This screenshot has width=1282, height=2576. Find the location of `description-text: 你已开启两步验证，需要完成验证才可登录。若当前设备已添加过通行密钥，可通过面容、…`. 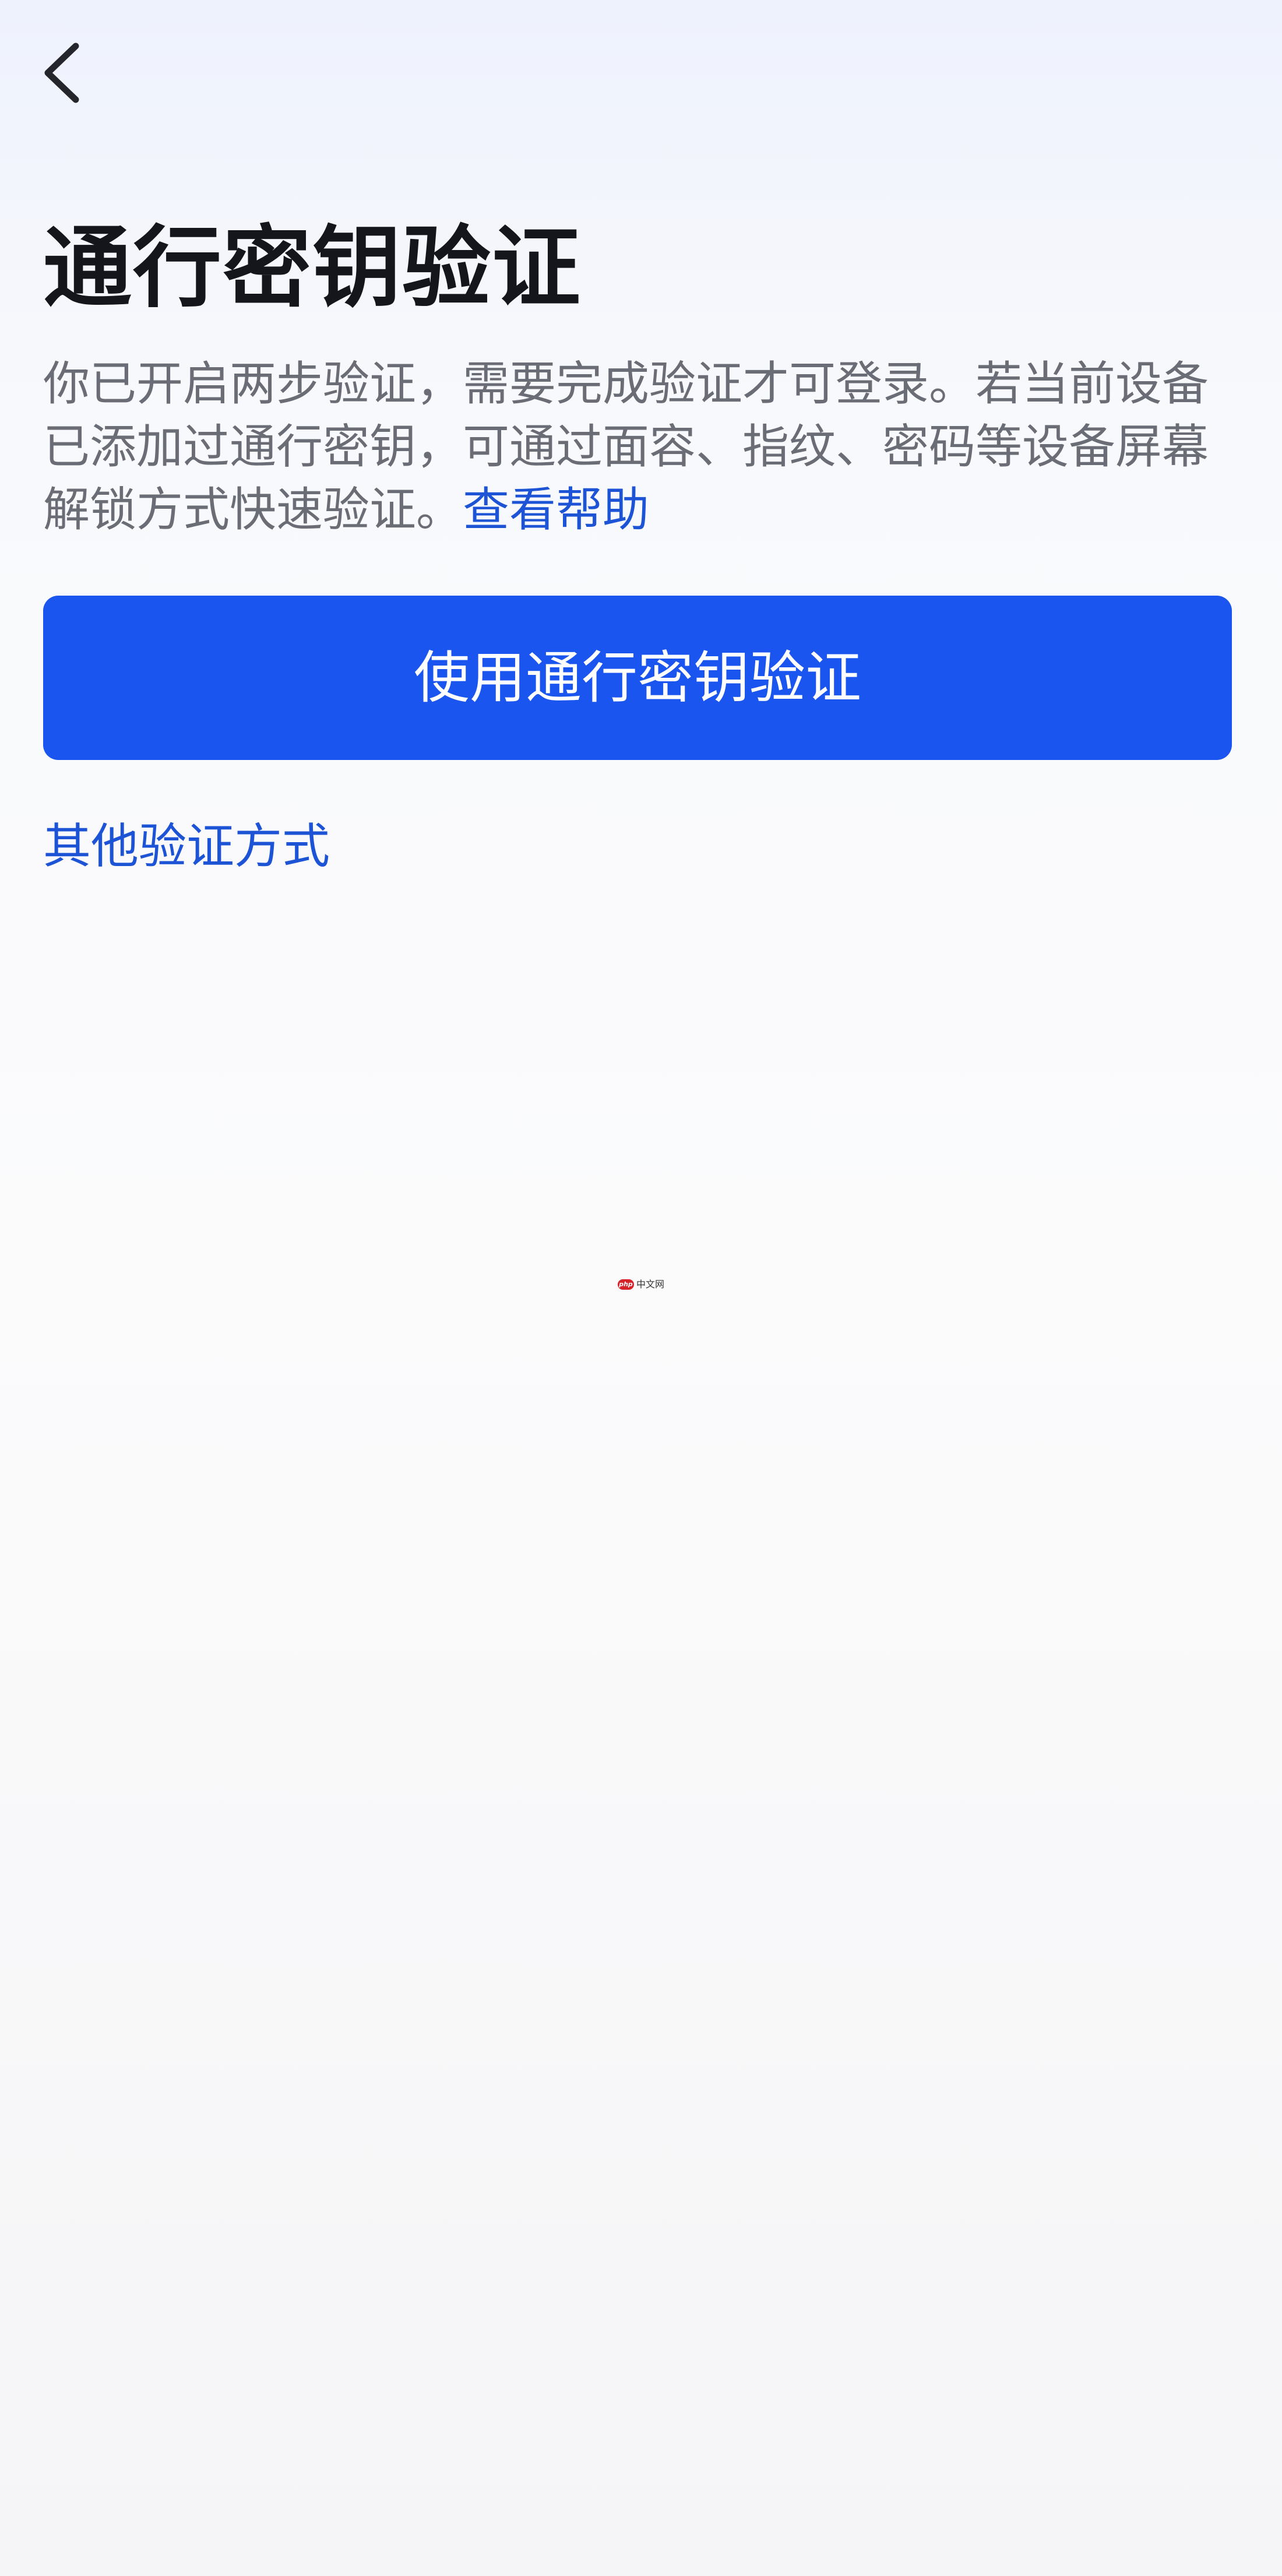

description-text: 你已开启两步验证，需要完成验证才可登录。若当前设备已添加过通行密钥，可通过面容、… is located at coordinates (641, 447).